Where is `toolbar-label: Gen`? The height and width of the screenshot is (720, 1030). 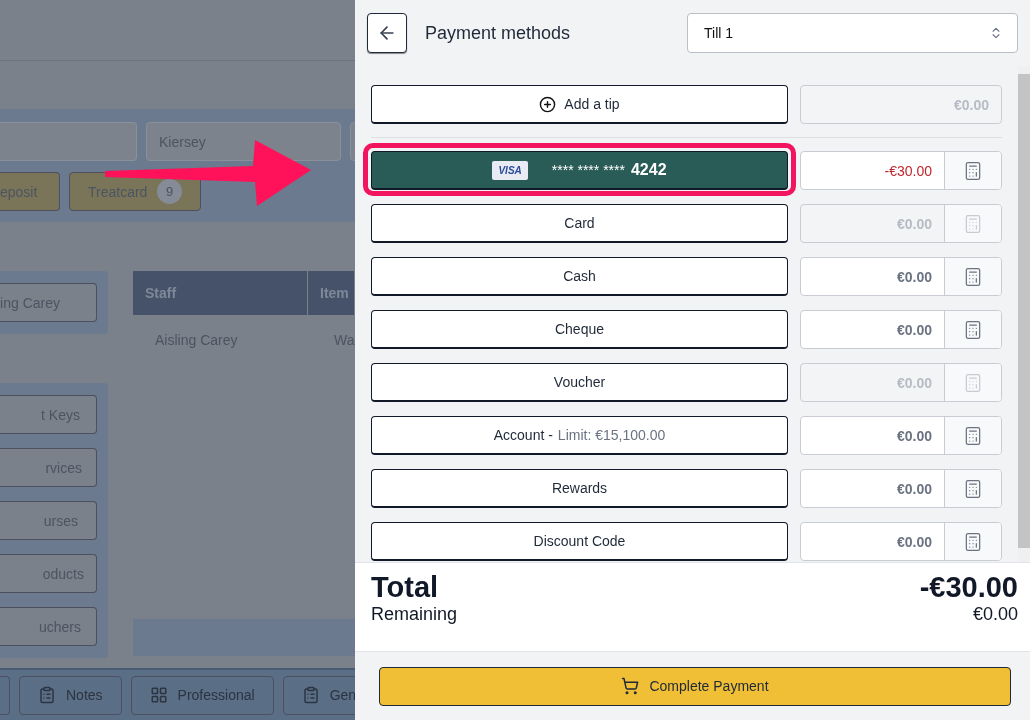
toolbar-label: Gen is located at coordinates (342, 695).